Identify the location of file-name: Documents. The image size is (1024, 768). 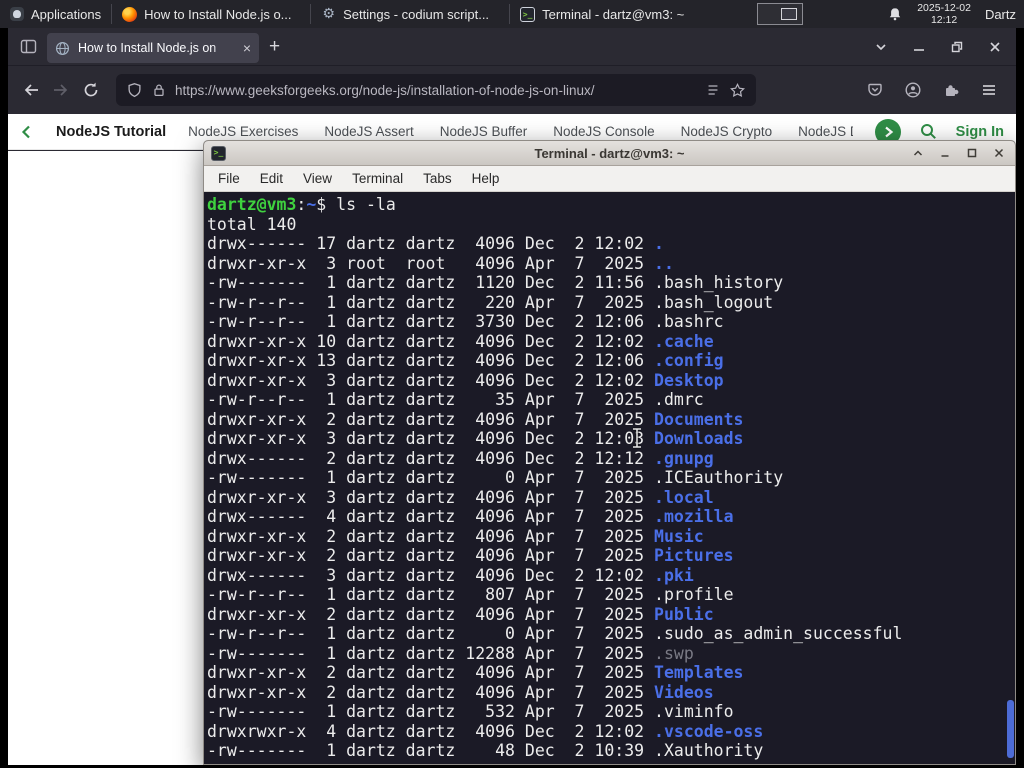
(699, 419).